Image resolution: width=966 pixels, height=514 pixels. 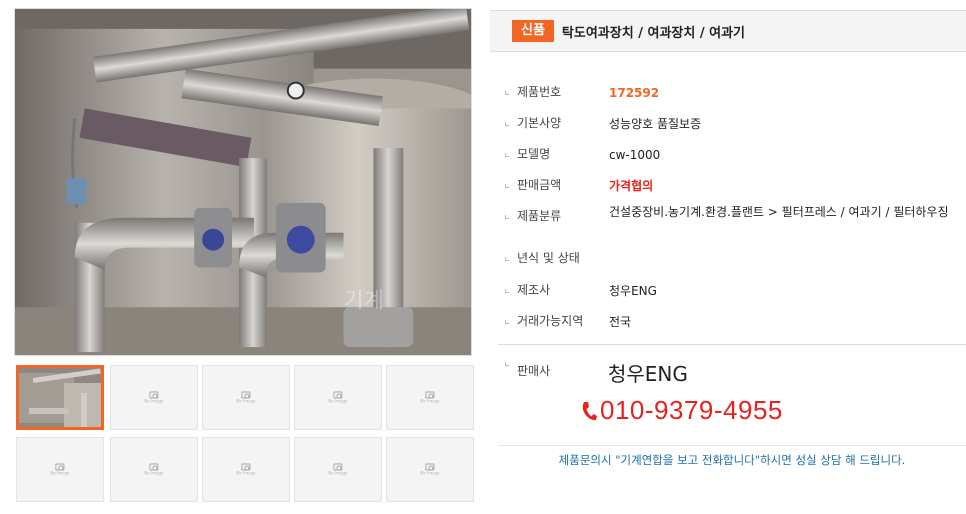 I want to click on product-title-bar: 신품 탁도여과장치 / 여과장치 / 여과기, so click(x=728, y=31).